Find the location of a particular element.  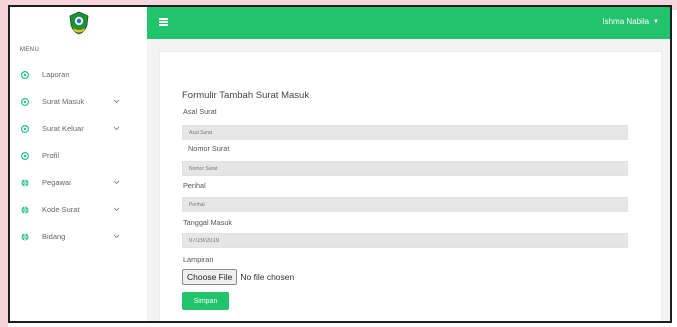

file-status: No file chosen is located at coordinates (267, 277).